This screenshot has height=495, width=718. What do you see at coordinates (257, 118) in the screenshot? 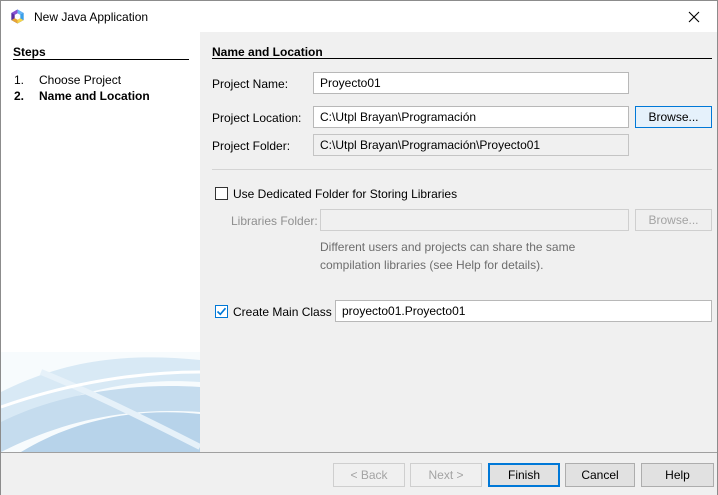
I see `project-location-label: Project Location:` at bounding box center [257, 118].